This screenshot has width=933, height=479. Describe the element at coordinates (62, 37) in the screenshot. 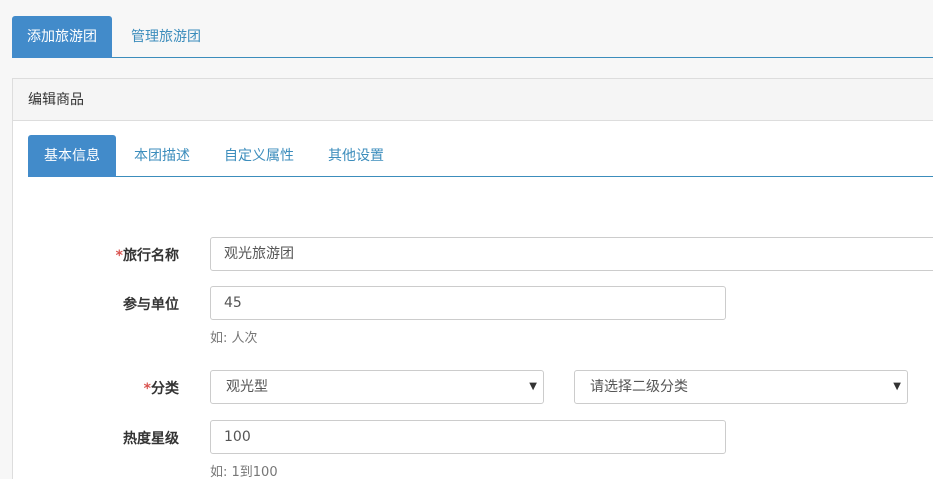

I see `tab-add-tour-group: 添加旅游团` at that location.